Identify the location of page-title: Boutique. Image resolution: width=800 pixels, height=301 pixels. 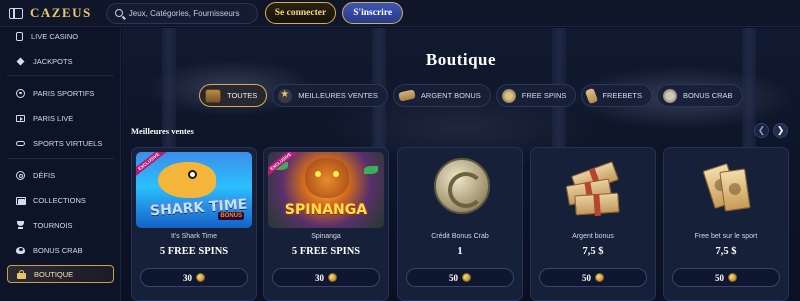
(461, 59).